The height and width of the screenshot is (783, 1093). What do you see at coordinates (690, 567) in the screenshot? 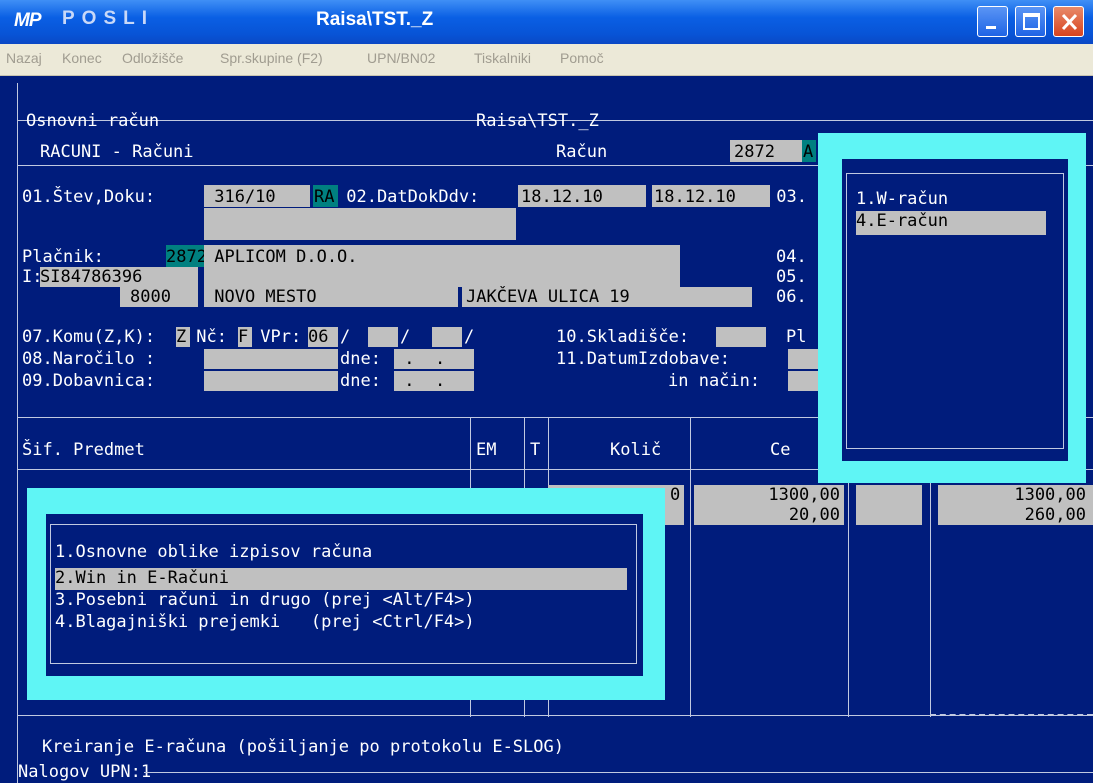
I see `table-column-line` at bounding box center [690, 567].